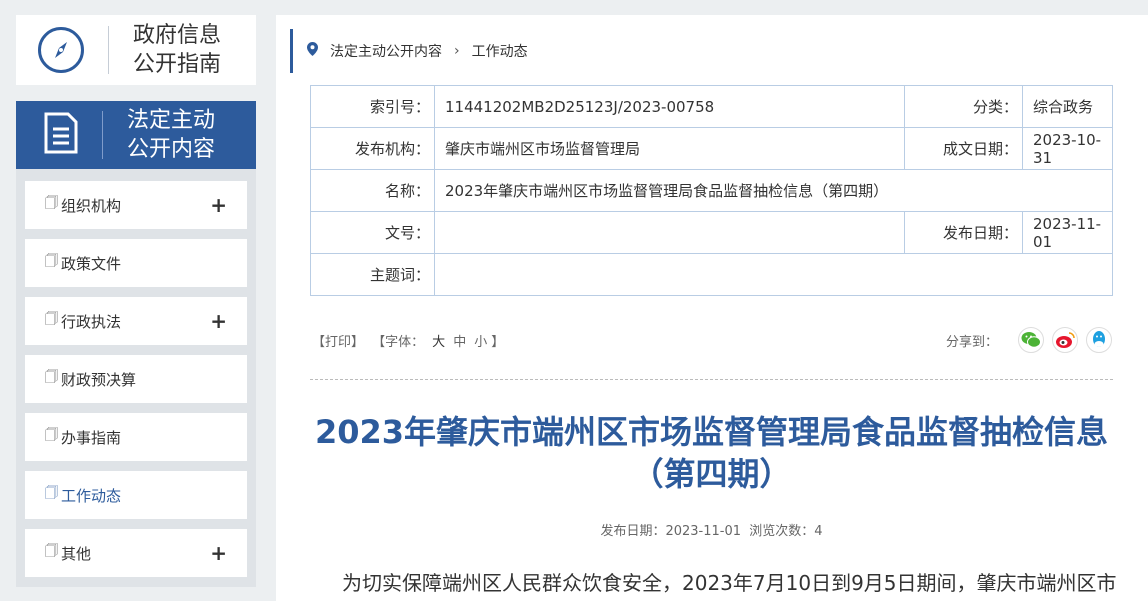 The width and height of the screenshot is (1148, 601). Describe the element at coordinates (136, 553) in the screenshot. I see `sidebar-item-other: 🗍 其他 +` at that location.